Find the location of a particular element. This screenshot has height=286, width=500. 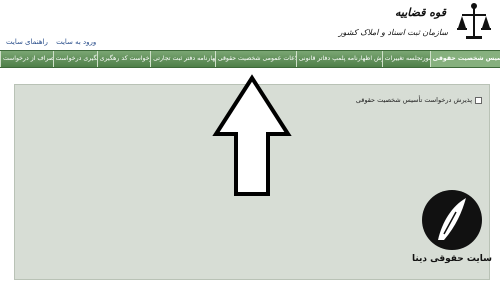

watermark-text: سایت حقوقی دینا is located at coordinates (452, 259).